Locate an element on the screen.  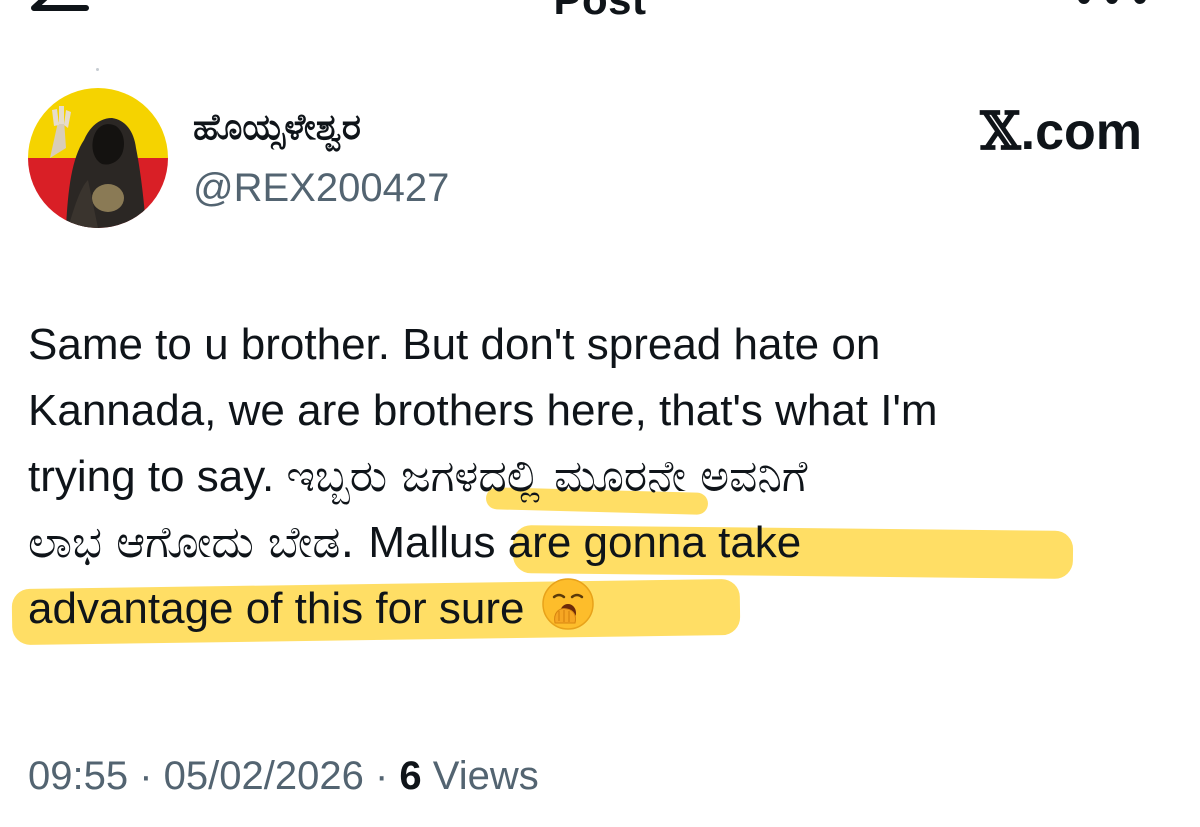
x-logo-icon: 𝕏 is located at coordinates (1000, 131).